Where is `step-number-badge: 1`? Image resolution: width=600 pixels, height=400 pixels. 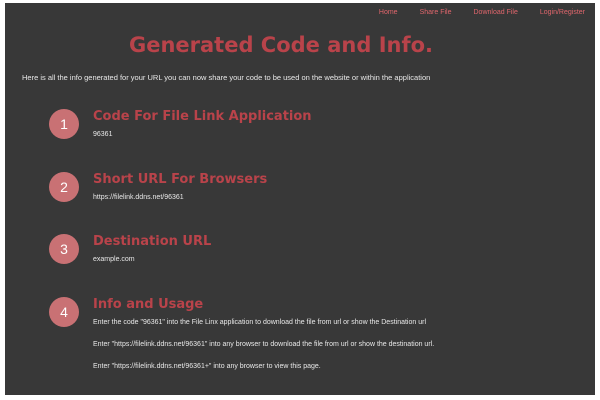
step-number-badge: 1 is located at coordinates (64, 124).